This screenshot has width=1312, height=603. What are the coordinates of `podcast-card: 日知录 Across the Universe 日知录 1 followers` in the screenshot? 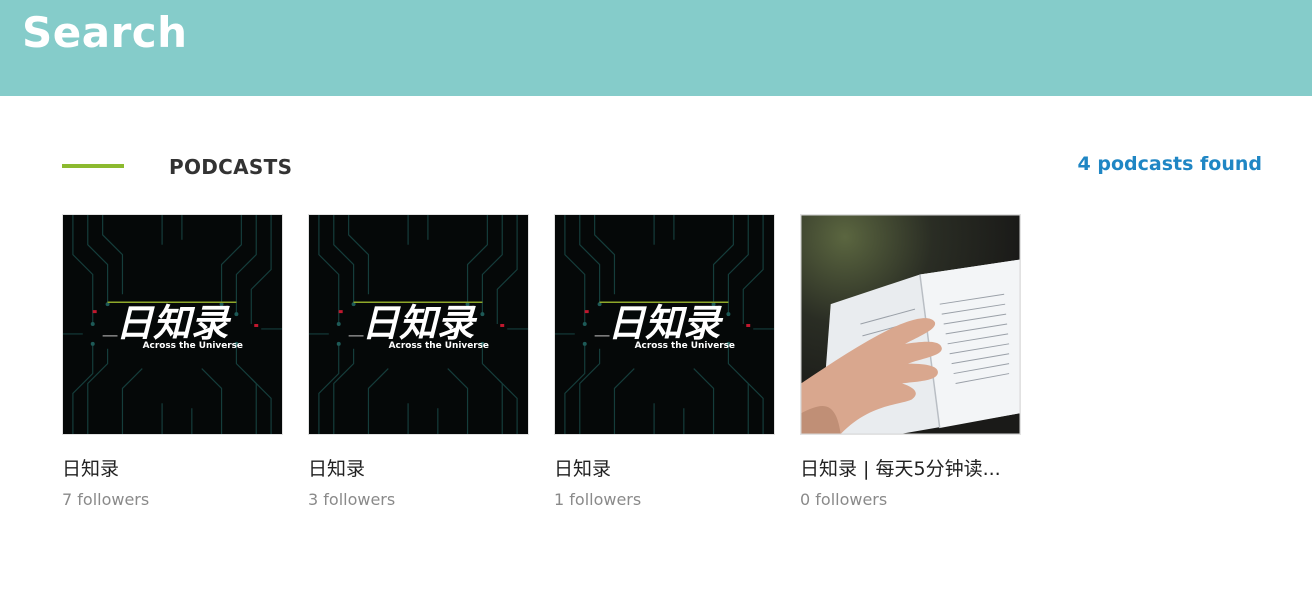 It's located at (664, 361).